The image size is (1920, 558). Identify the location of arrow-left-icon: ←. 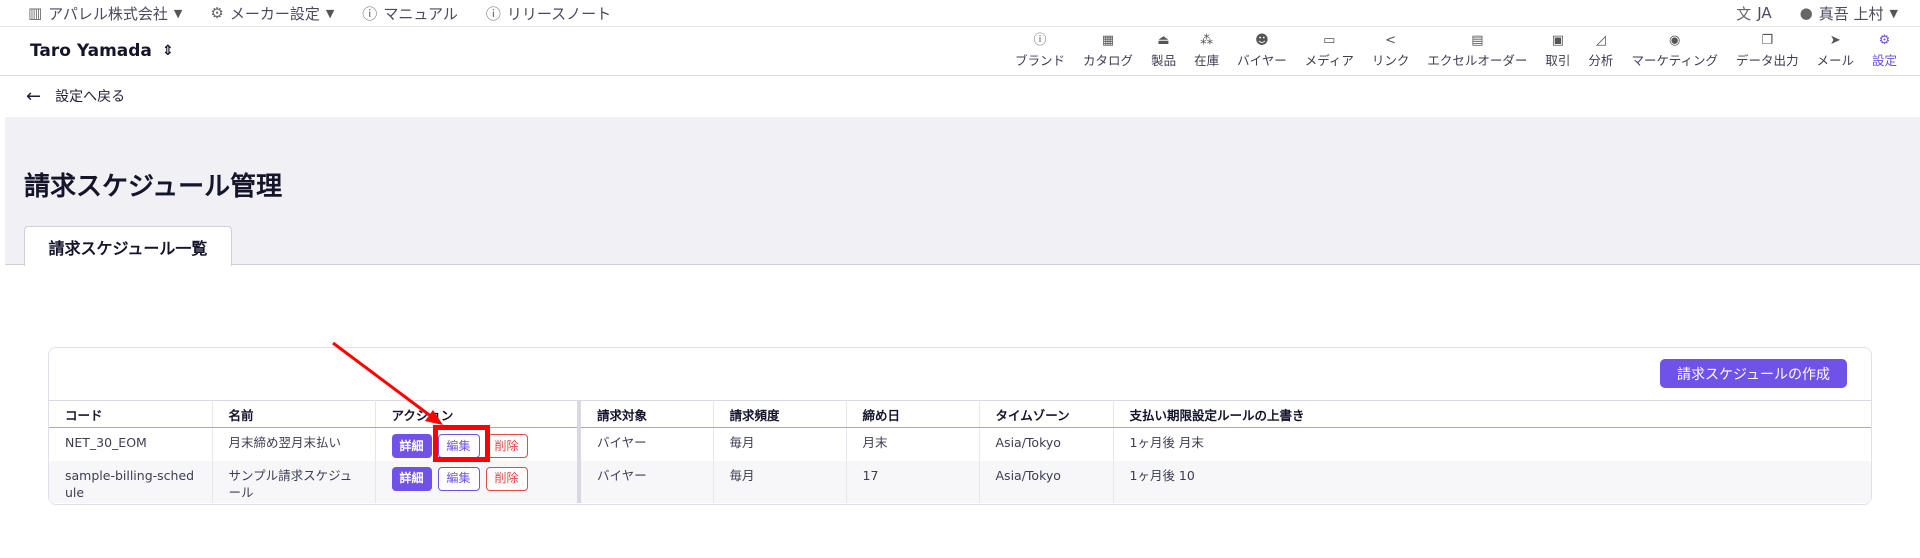
(34, 96).